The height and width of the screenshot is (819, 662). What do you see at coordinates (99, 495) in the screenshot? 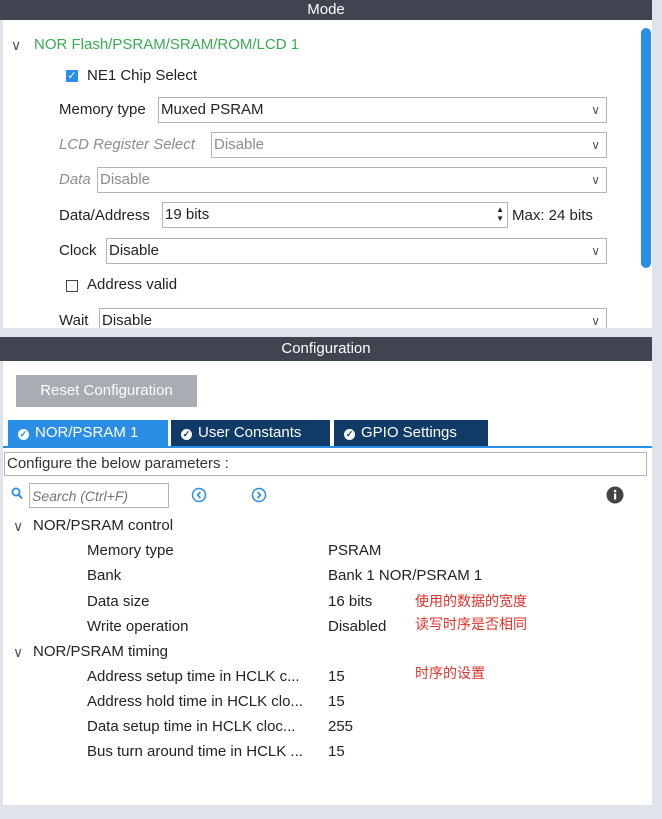
I see `search-input` at bounding box center [99, 495].